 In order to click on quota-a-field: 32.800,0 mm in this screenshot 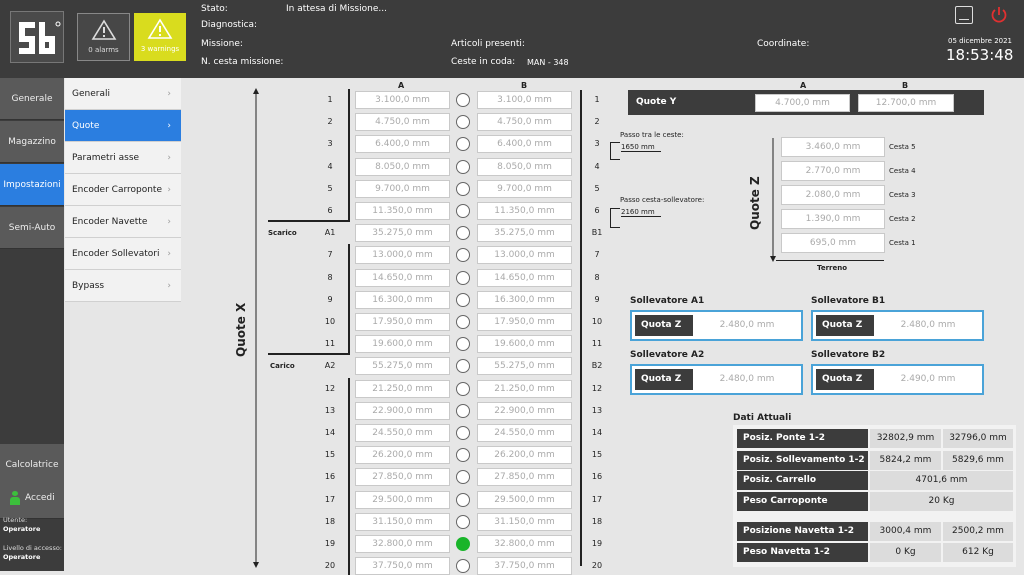, I will do `click(402, 544)`.